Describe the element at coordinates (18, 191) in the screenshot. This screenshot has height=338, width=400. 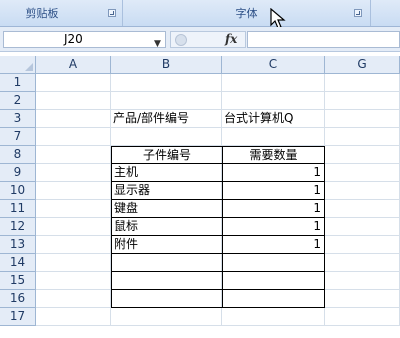
I see `row-header-10: 10` at that location.